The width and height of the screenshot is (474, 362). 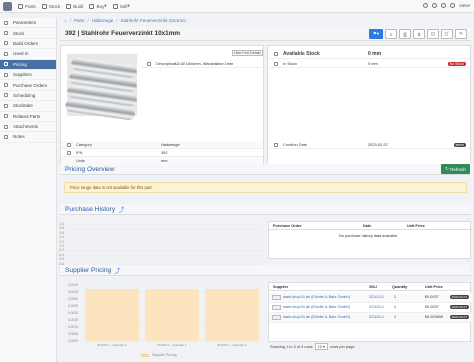 I want to click on sidebar-item-notes: Notes, so click(x=28, y=137).